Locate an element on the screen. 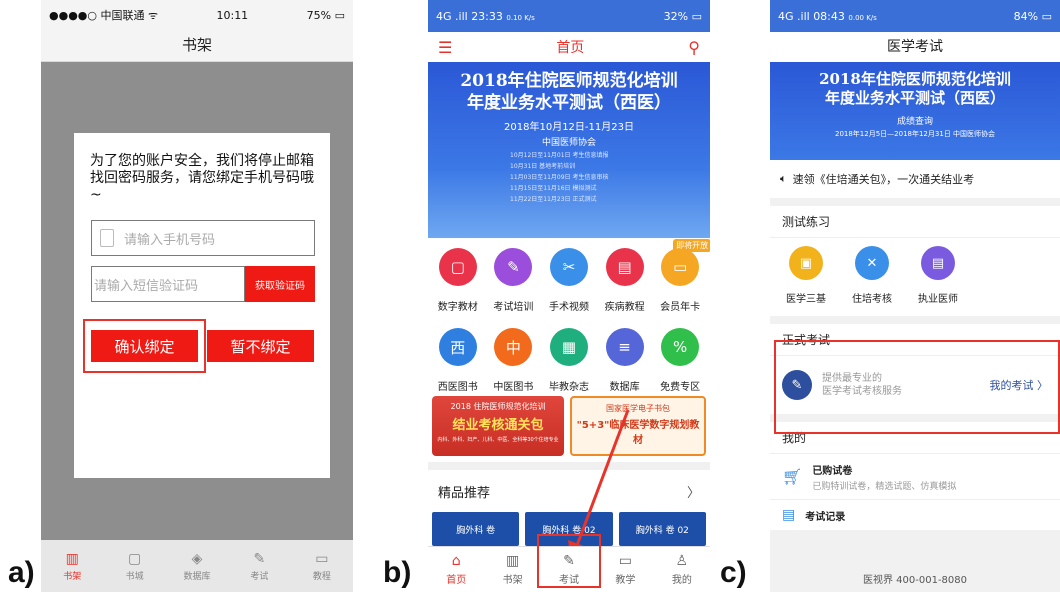  panel-label-a: a) is located at coordinates (21, 572).